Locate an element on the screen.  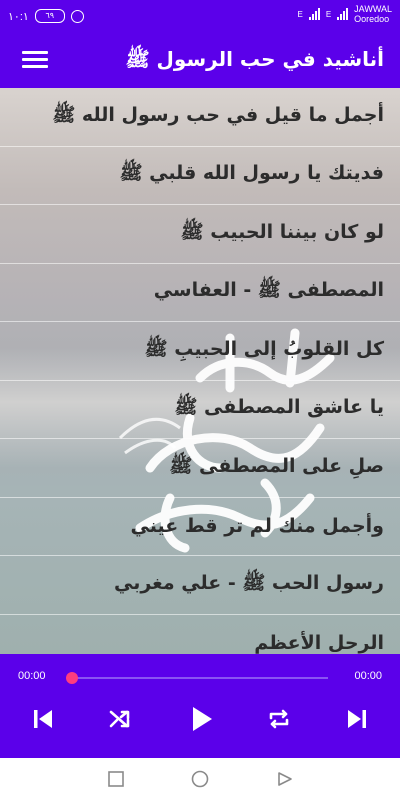
system-nav-bar is located at coordinates (200, 779).